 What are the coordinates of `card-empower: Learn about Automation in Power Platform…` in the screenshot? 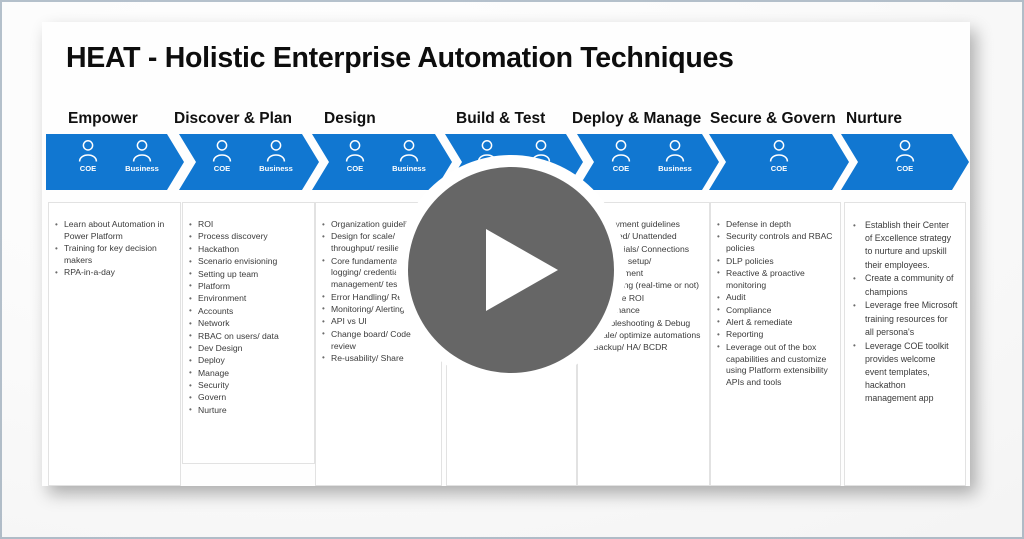 It's located at (114, 344).